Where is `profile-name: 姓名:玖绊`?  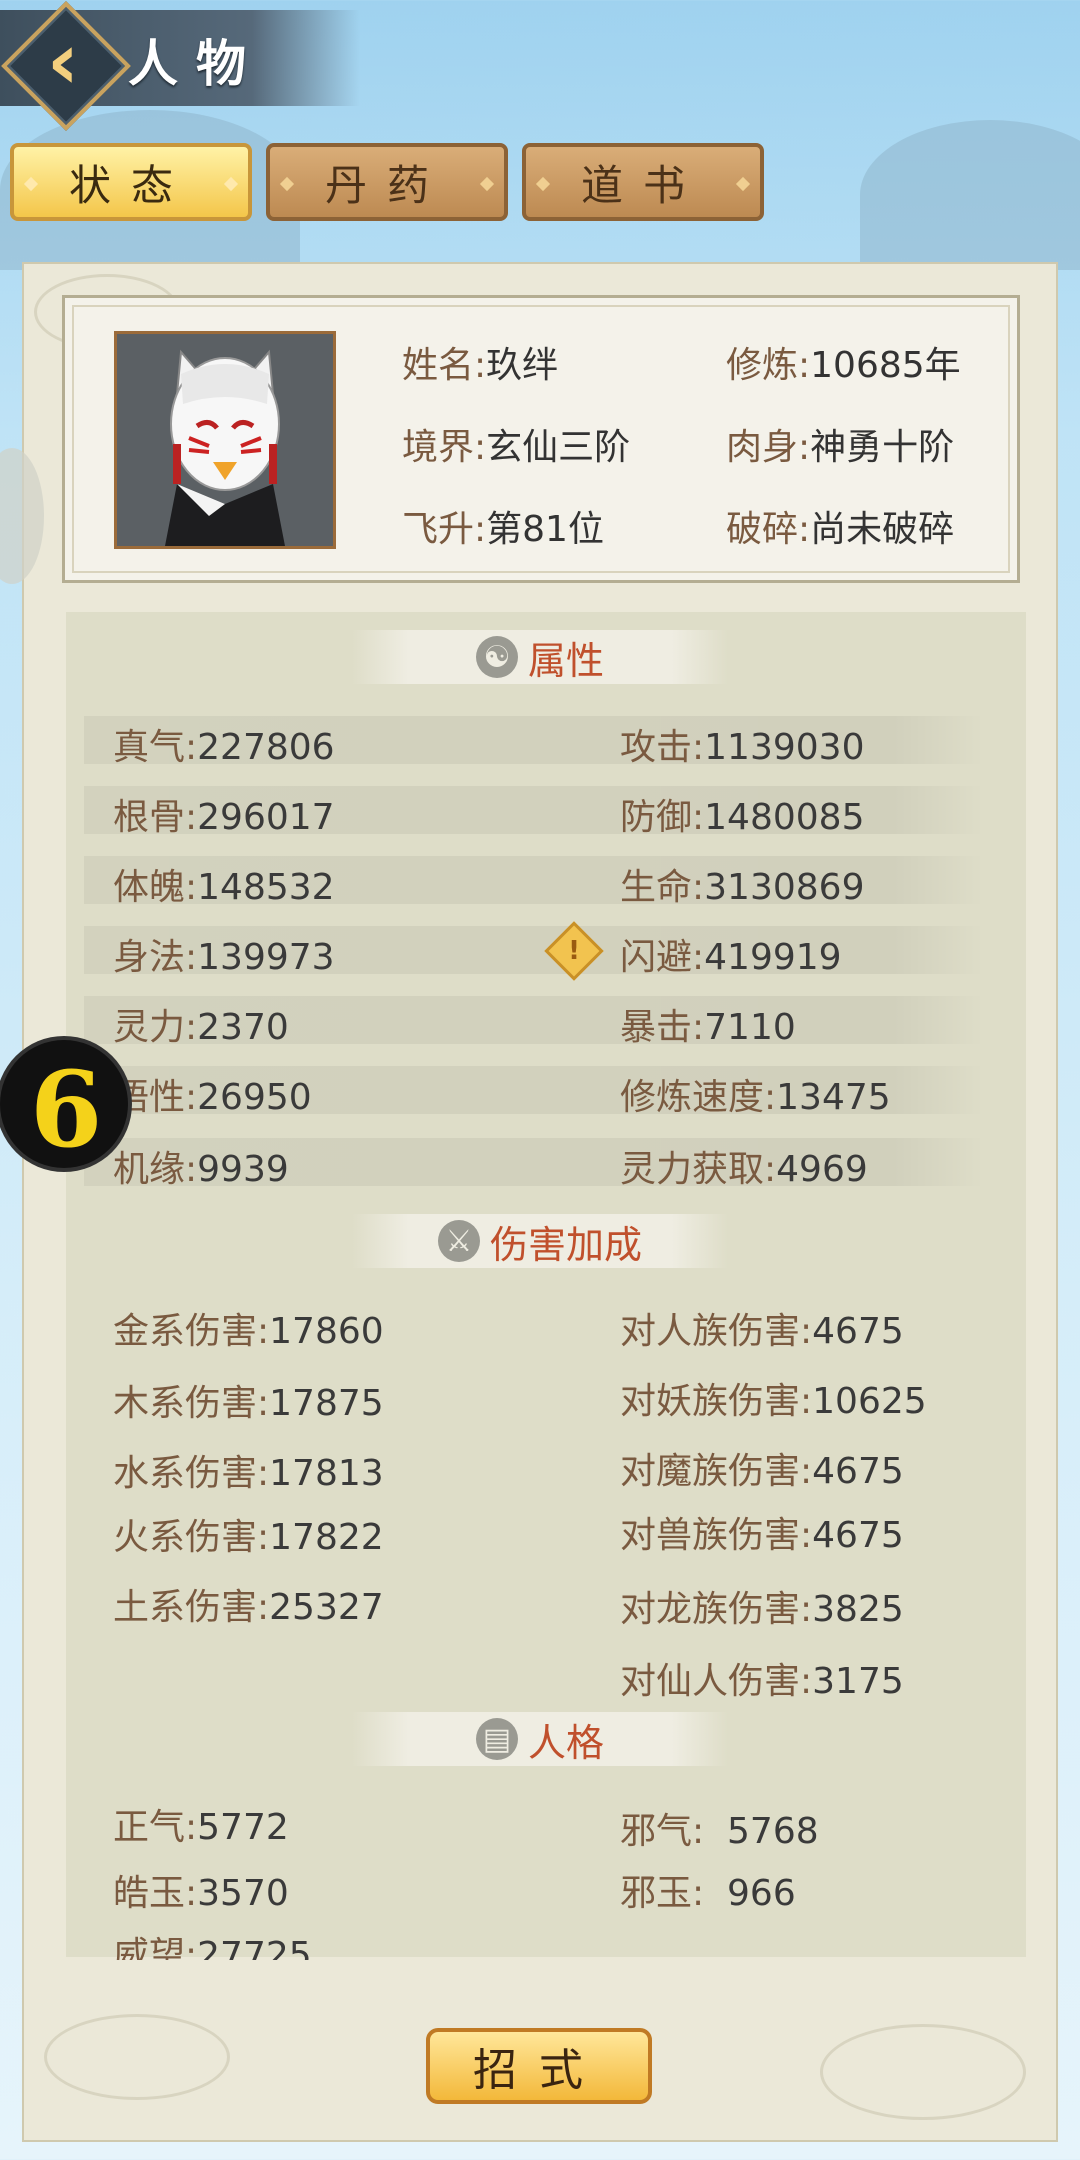 profile-name: 姓名:玖绊 is located at coordinates (480, 365).